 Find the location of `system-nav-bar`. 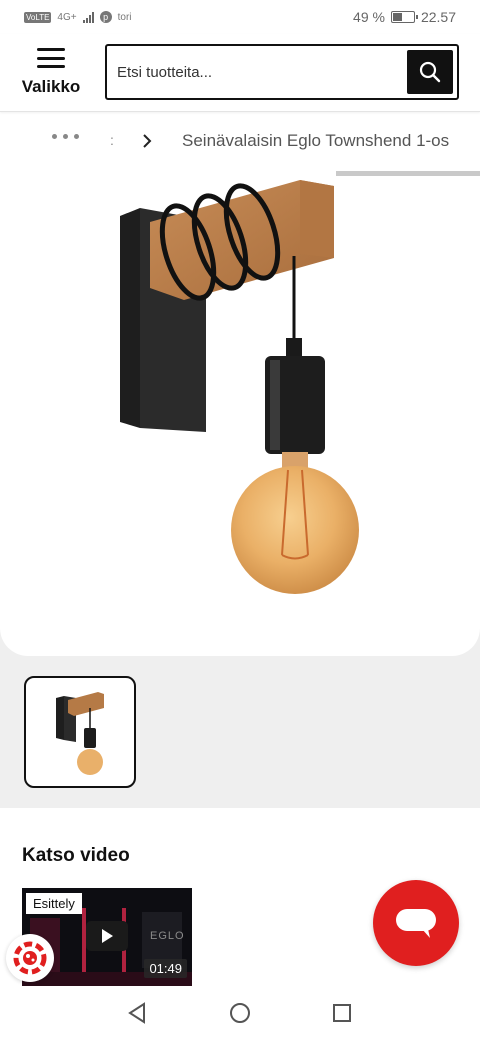

system-nav-bar is located at coordinates (240, 1013).